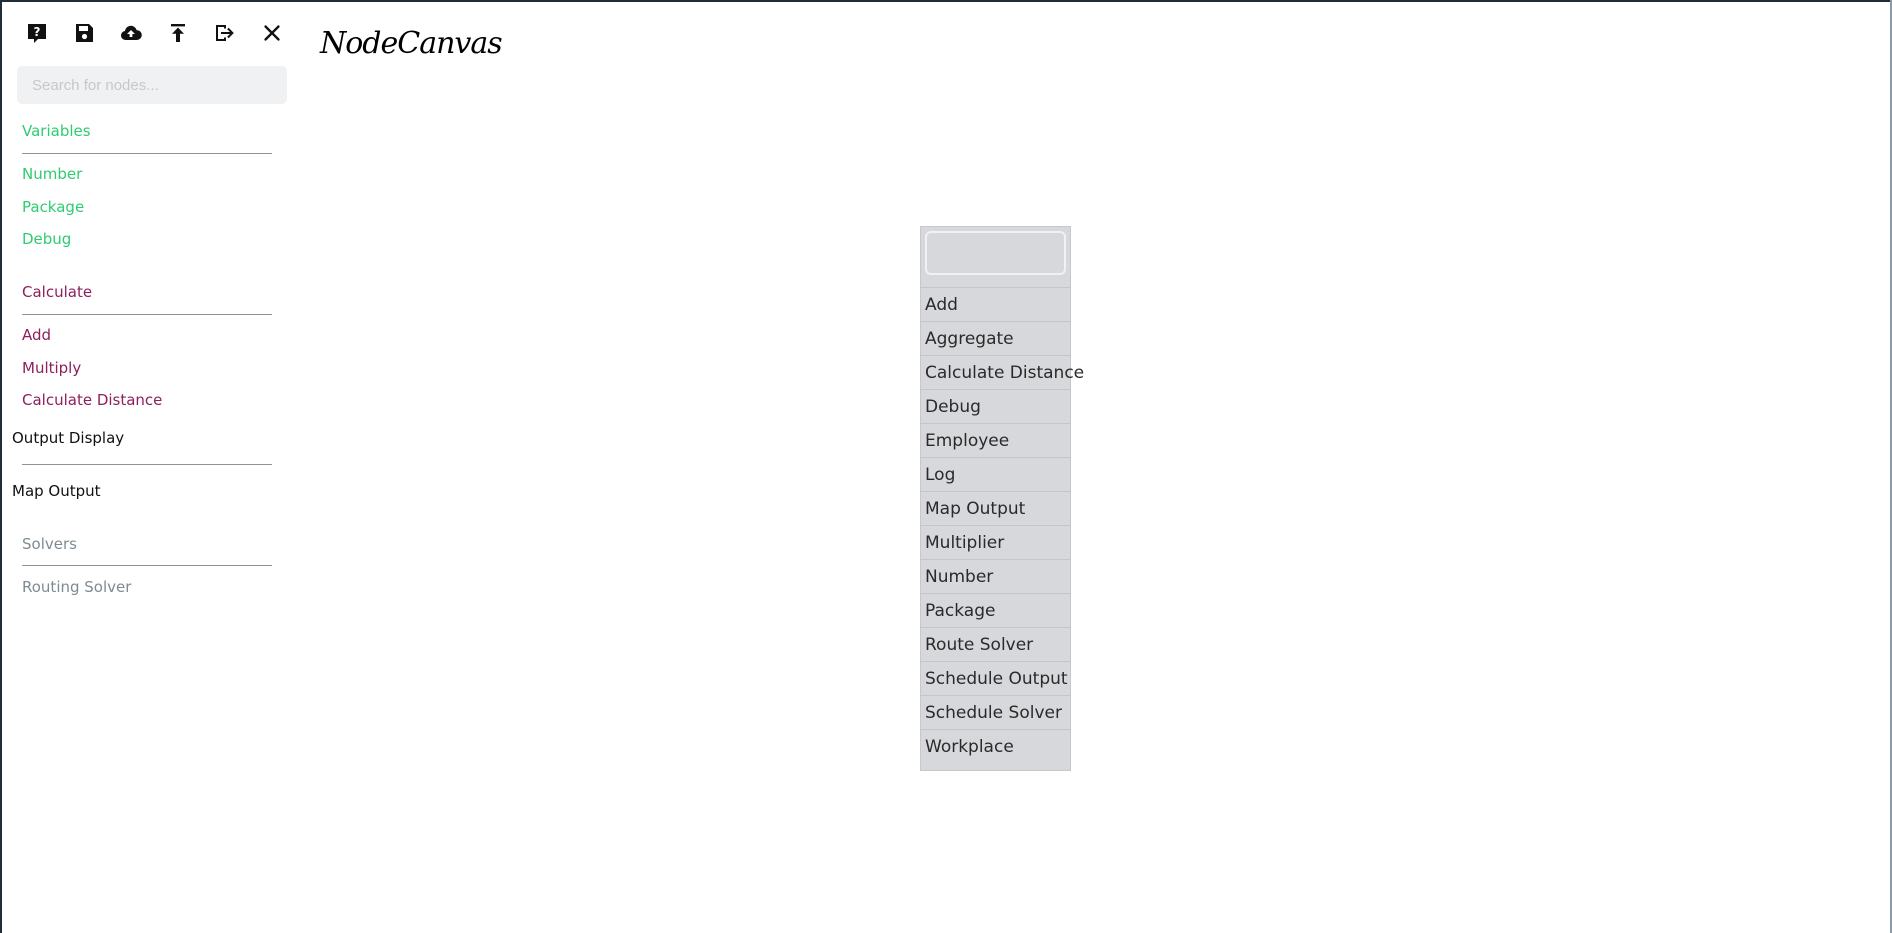 This screenshot has height=933, width=1892. I want to click on node-list-item-calculate-distance: Calculate Distance, so click(1002, 373).